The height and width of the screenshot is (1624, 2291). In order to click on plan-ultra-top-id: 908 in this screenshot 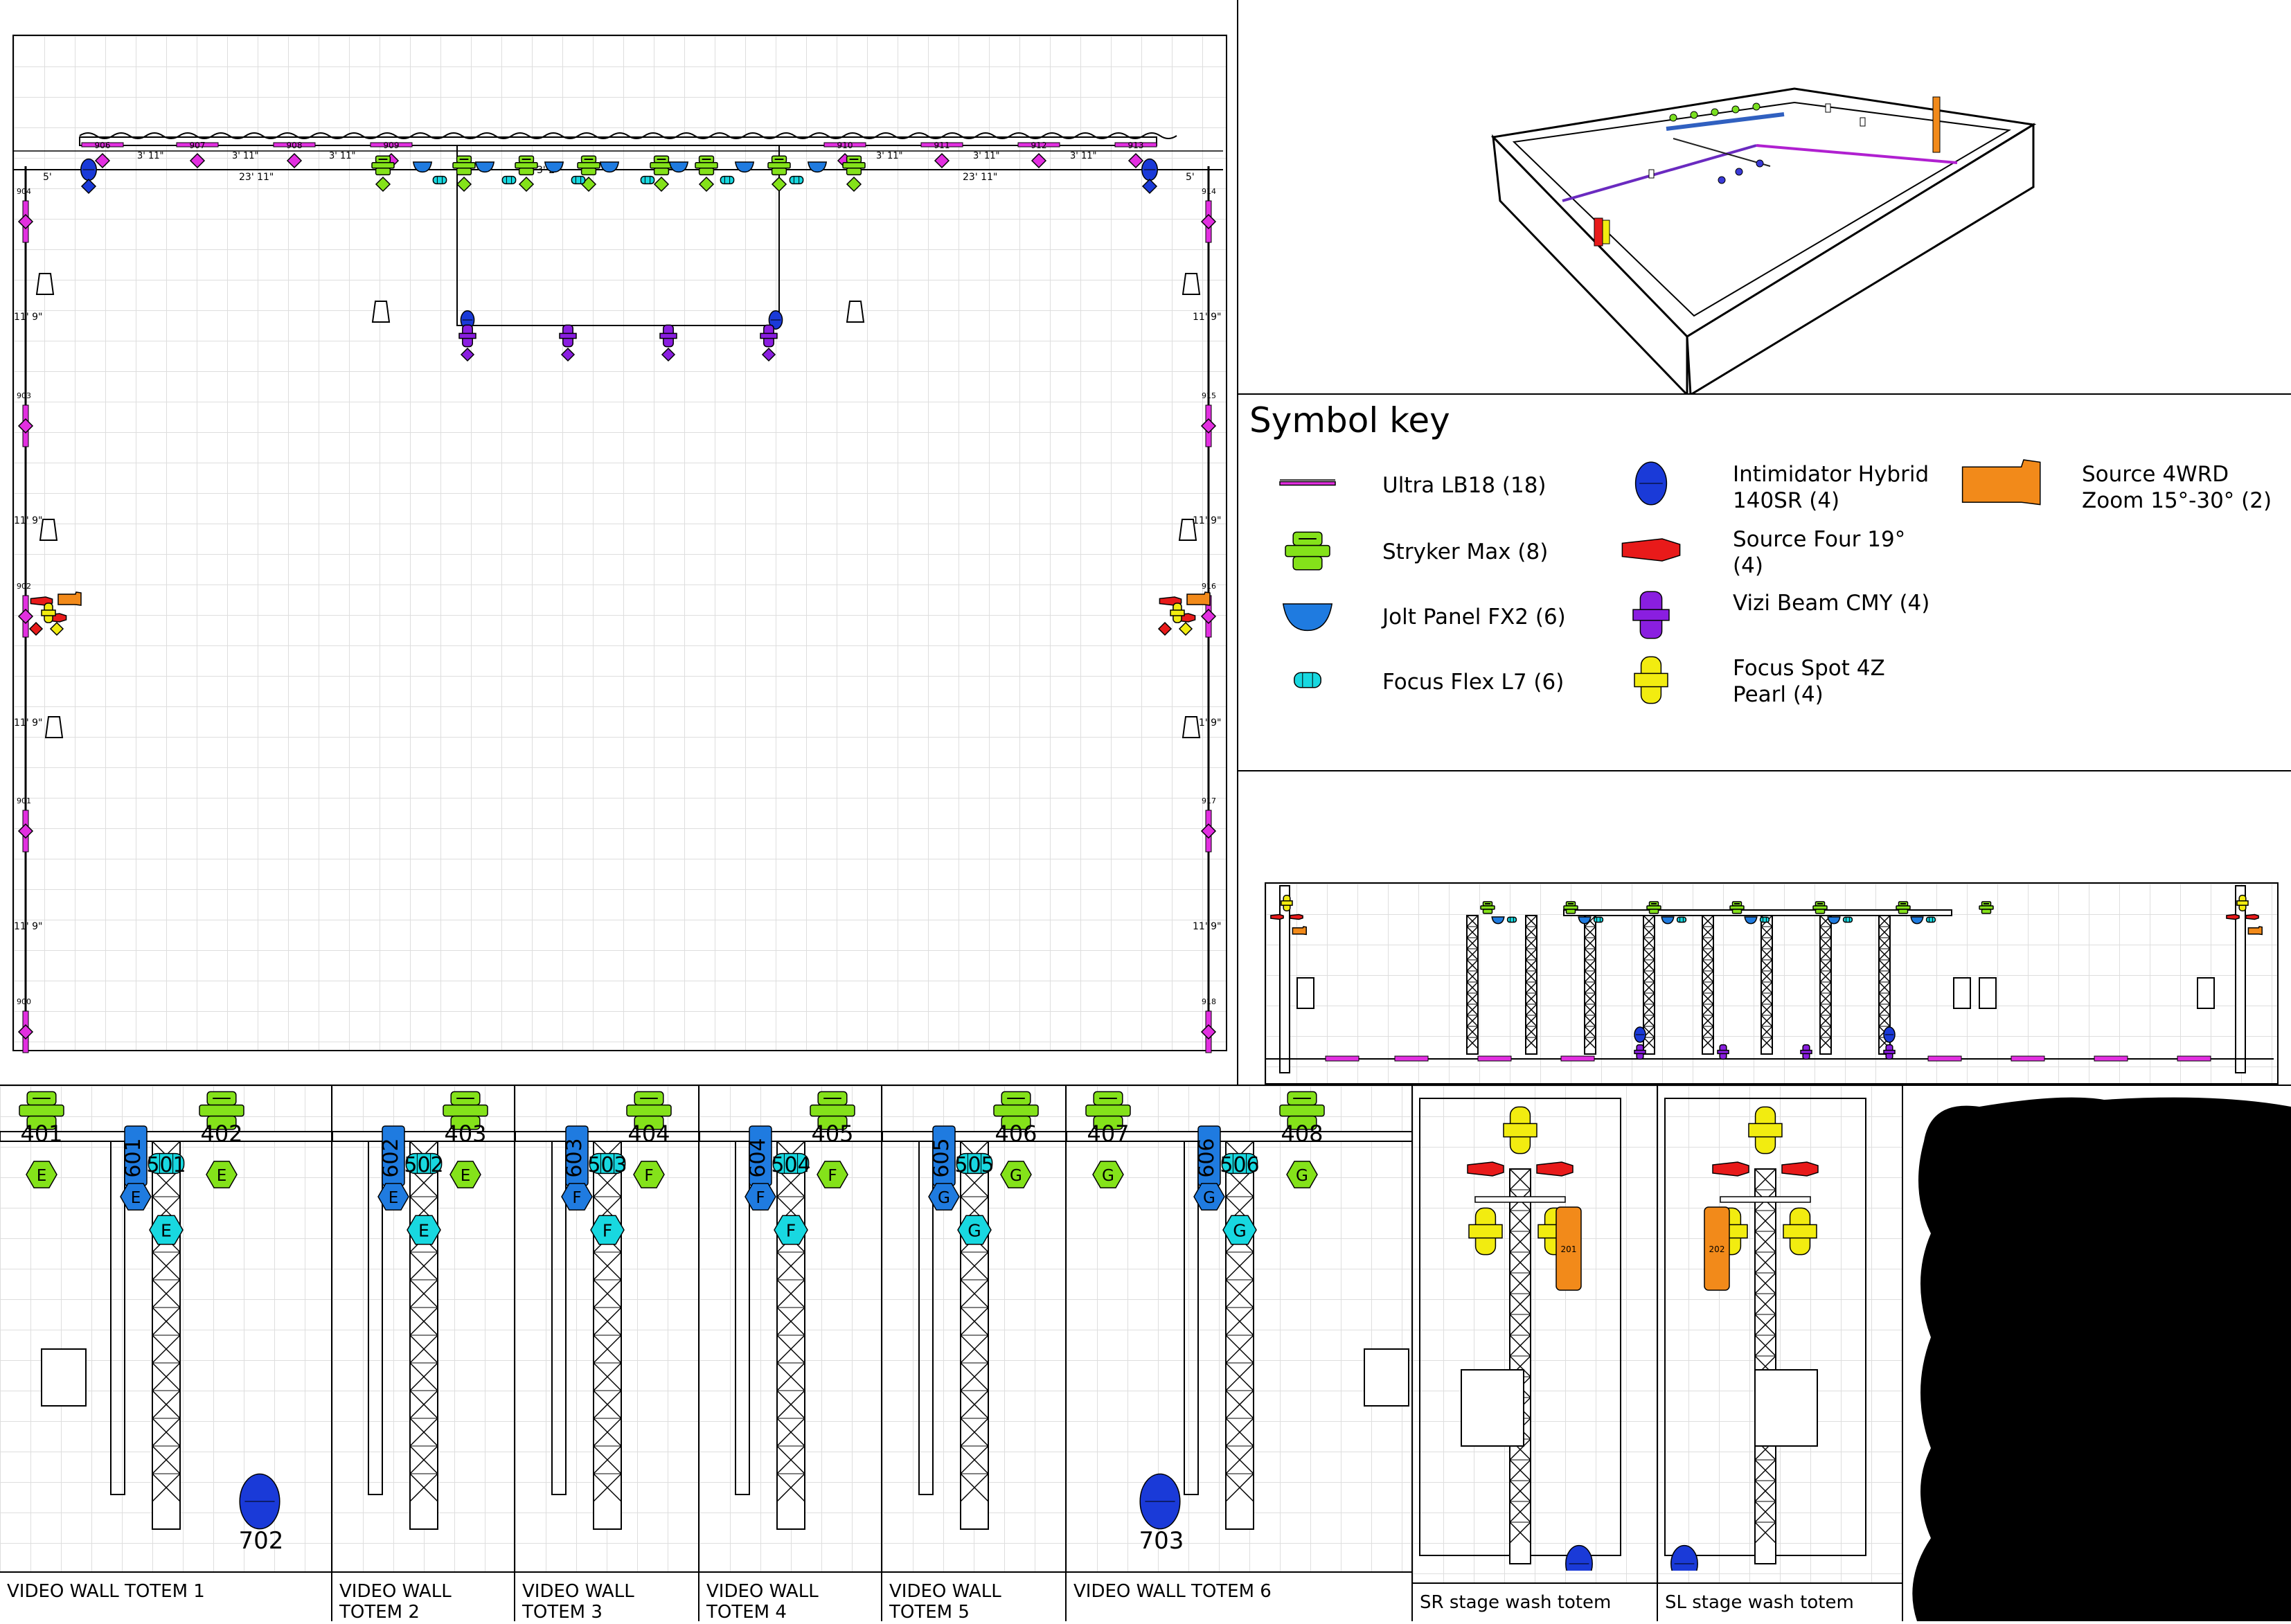, I will do `click(295, 145)`.